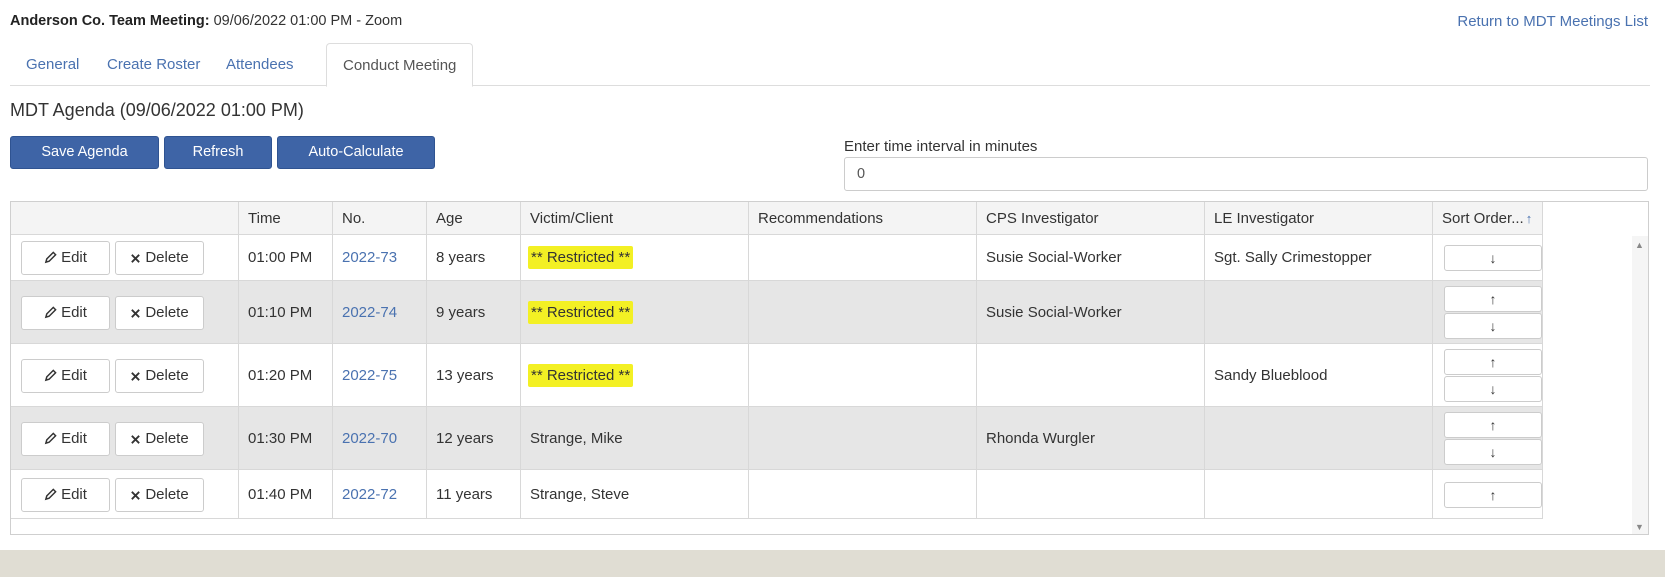 The width and height of the screenshot is (1665, 577). I want to click on scroll-down-icon: ▼, so click(1639, 527).